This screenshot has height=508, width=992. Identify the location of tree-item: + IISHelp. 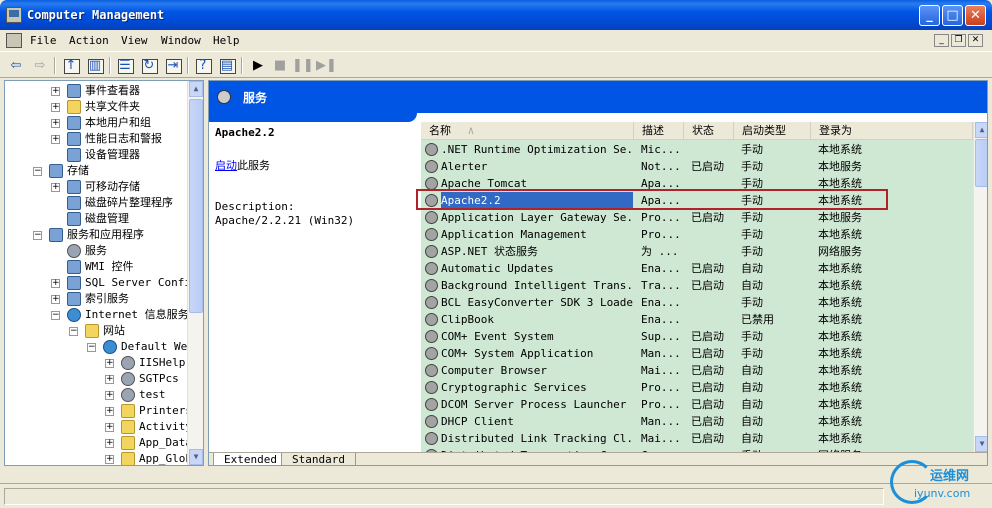
(100, 363).